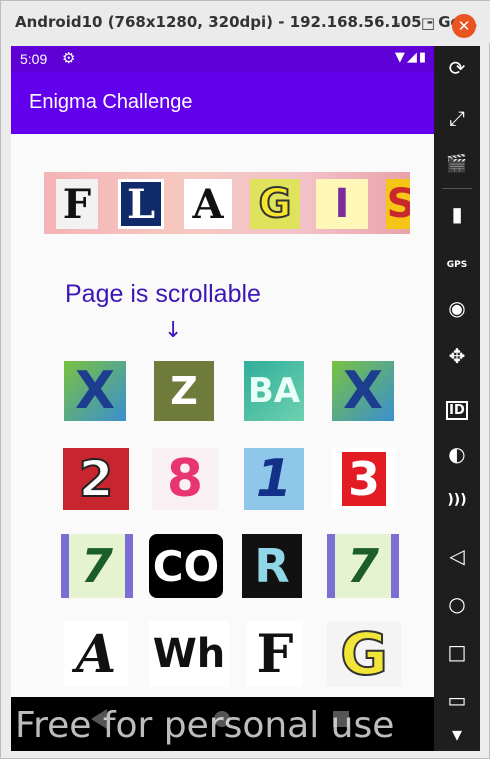 The image size is (490, 759). What do you see at coordinates (69, 58) in the screenshot?
I see `gear-icon: ⚙` at bounding box center [69, 58].